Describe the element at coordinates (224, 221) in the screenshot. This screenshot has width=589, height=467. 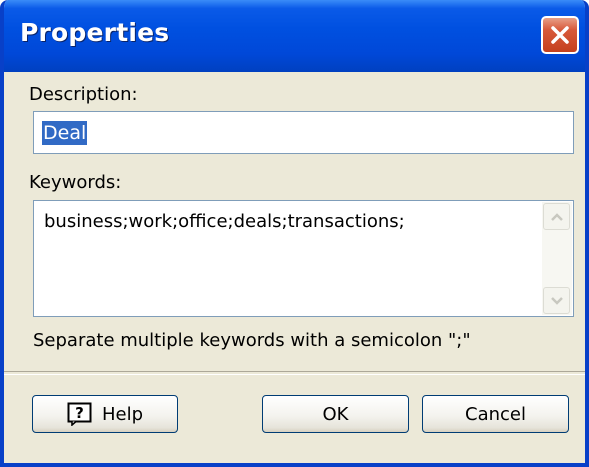
I see `keywords-value: business;work;office;deals;transactions;` at that location.